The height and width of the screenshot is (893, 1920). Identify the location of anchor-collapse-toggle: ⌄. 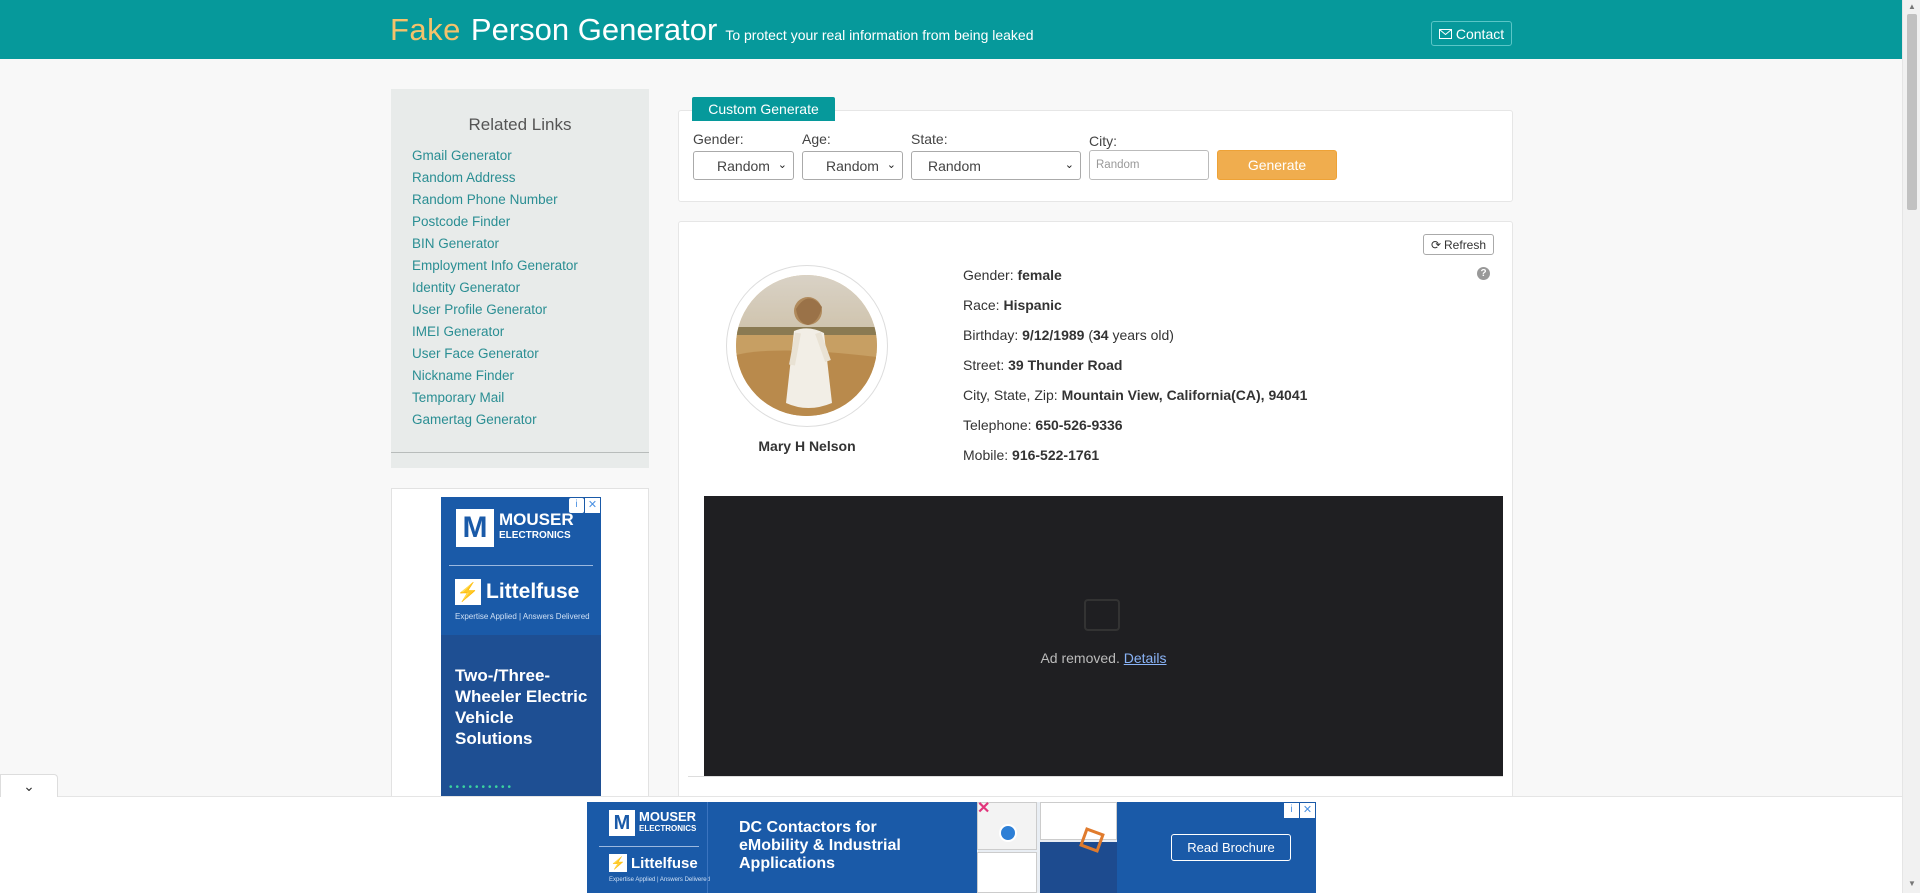
(29, 785).